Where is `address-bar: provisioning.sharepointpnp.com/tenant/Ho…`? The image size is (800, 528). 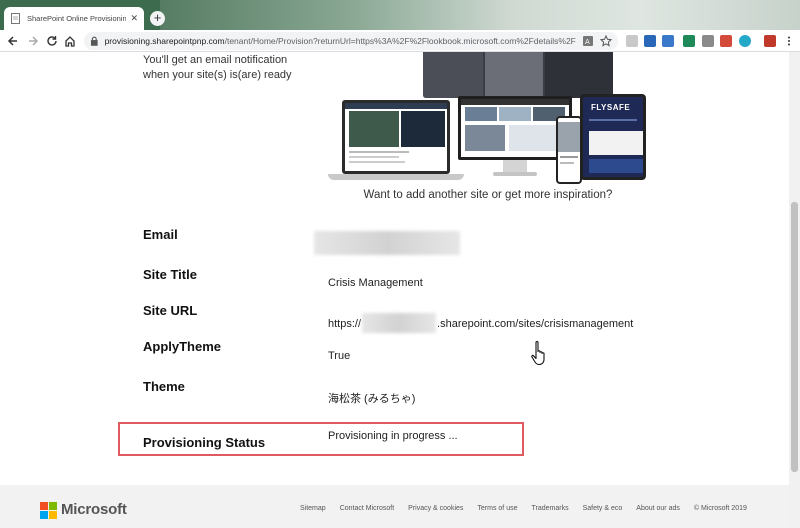 address-bar: provisioning.sharepointpnp.com/tenant/Ho… is located at coordinates (351, 41).